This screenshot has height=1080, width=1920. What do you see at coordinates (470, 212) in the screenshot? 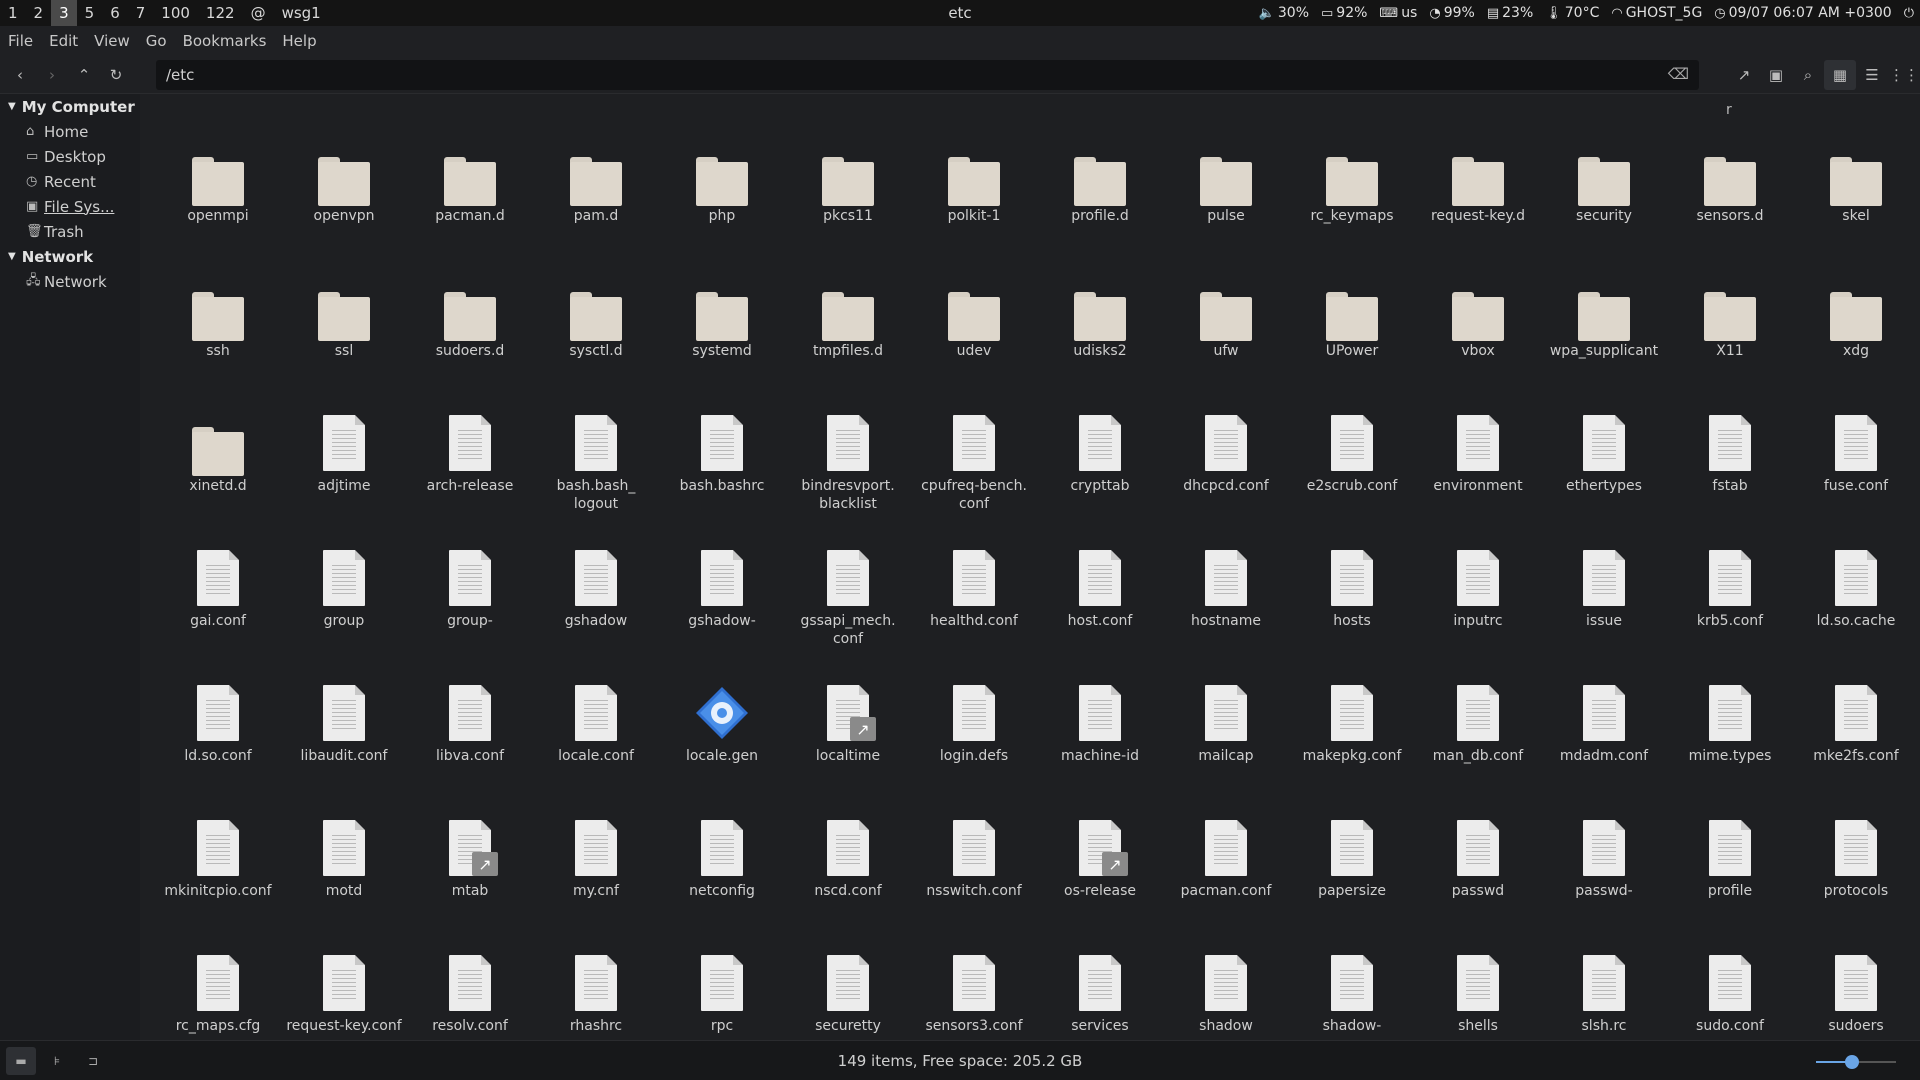
I see `folder-item: pacman.d` at bounding box center [470, 212].